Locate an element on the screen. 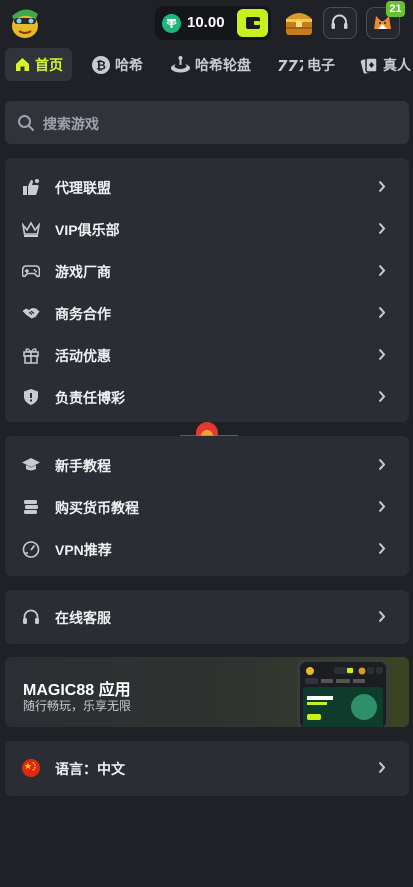 This screenshot has width=413, height=887. gamepad-icon is located at coordinates (31, 271).